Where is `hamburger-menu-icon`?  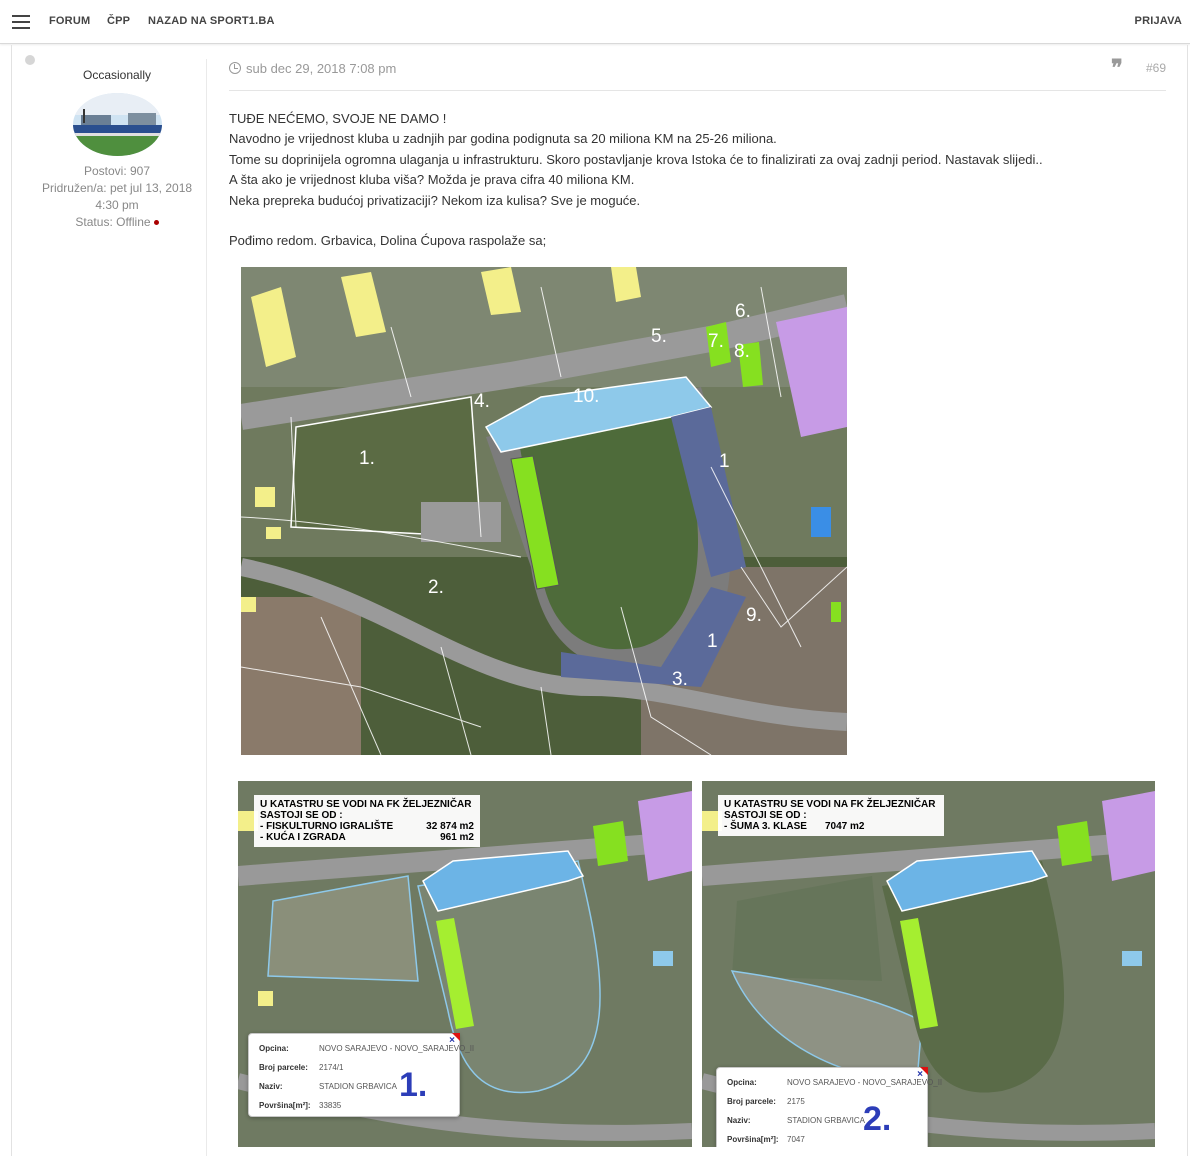
hamburger-menu-icon is located at coordinates (21, 22).